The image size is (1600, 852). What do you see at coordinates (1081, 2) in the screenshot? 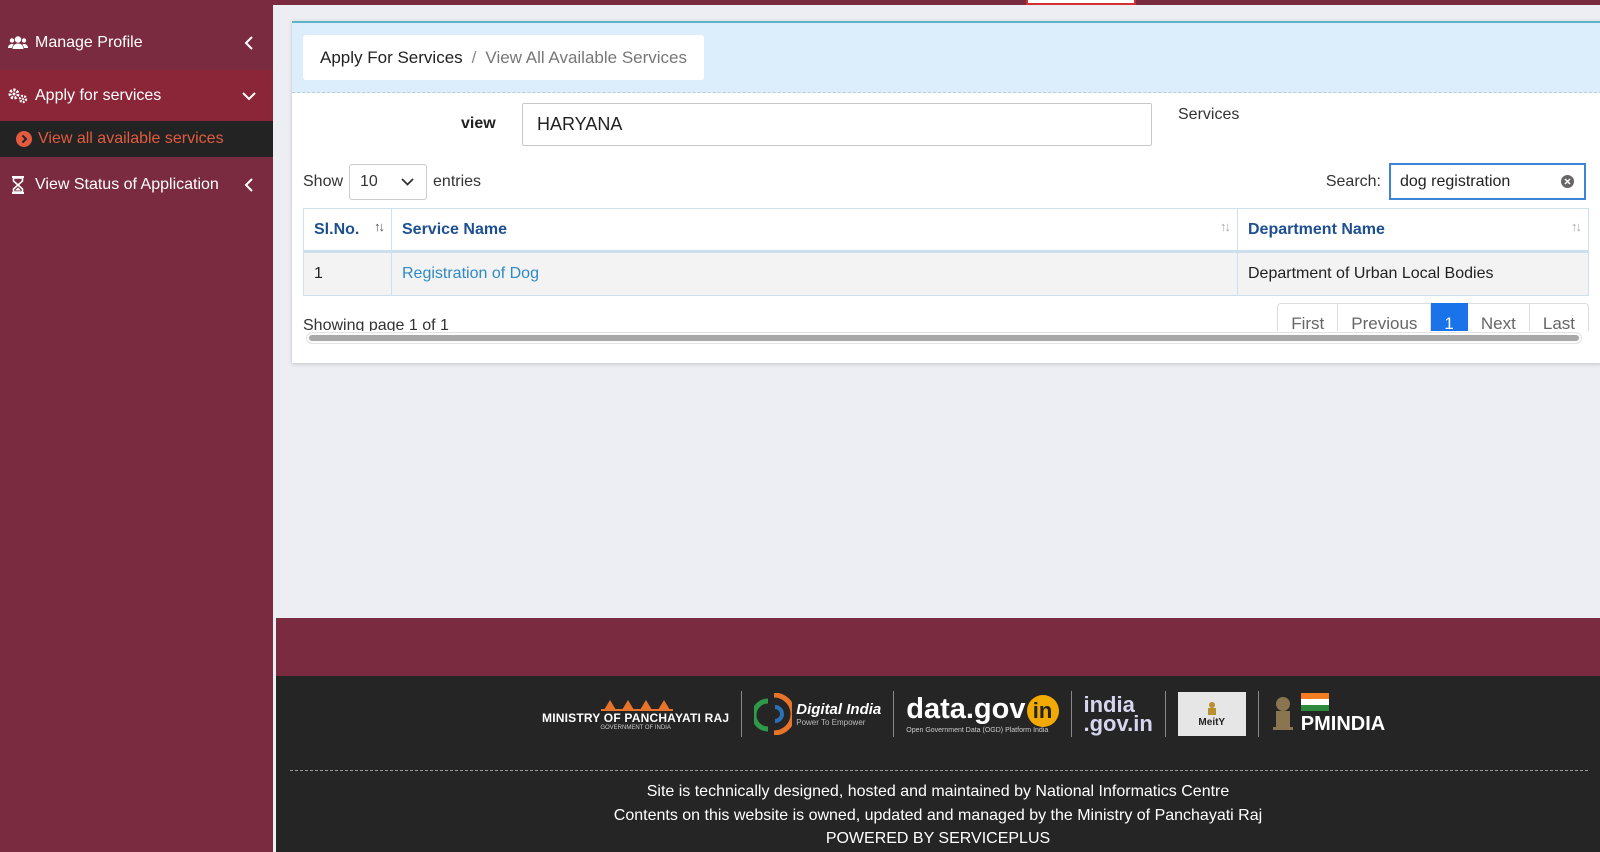
I see `top-tab-indicator` at bounding box center [1081, 2].